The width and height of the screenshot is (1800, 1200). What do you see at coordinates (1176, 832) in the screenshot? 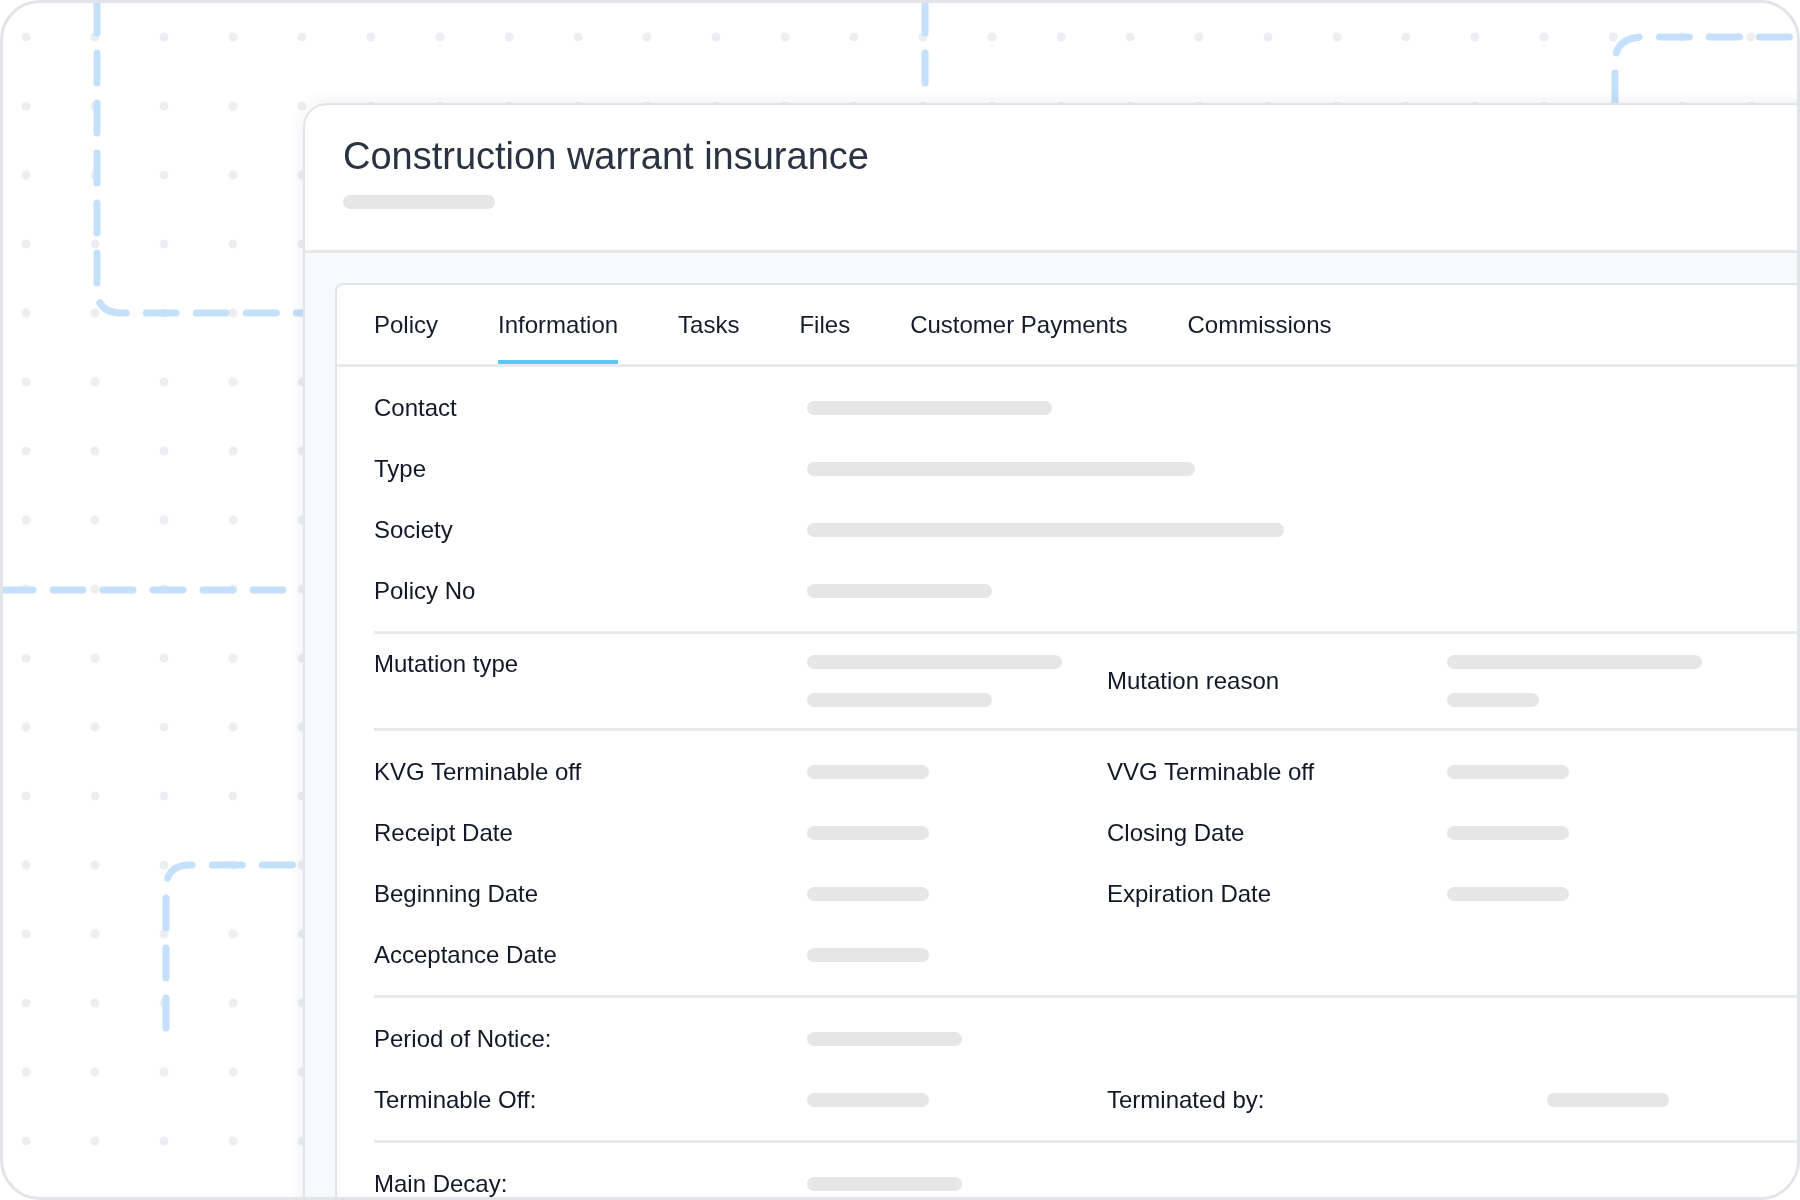
I see `field-label: Closing Date` at bounding box center [1176, 832].